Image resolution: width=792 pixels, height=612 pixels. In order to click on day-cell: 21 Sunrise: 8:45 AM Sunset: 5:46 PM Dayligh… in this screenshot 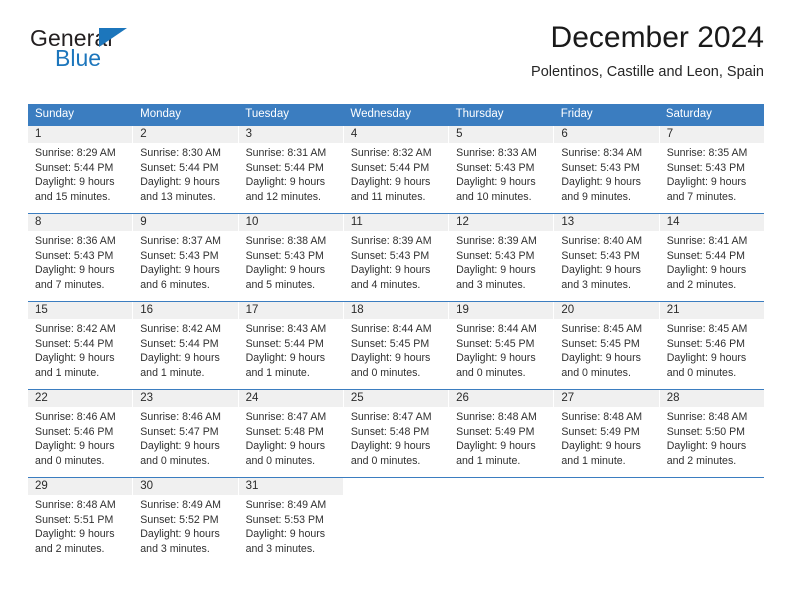, I will do `click(711, 345)`.